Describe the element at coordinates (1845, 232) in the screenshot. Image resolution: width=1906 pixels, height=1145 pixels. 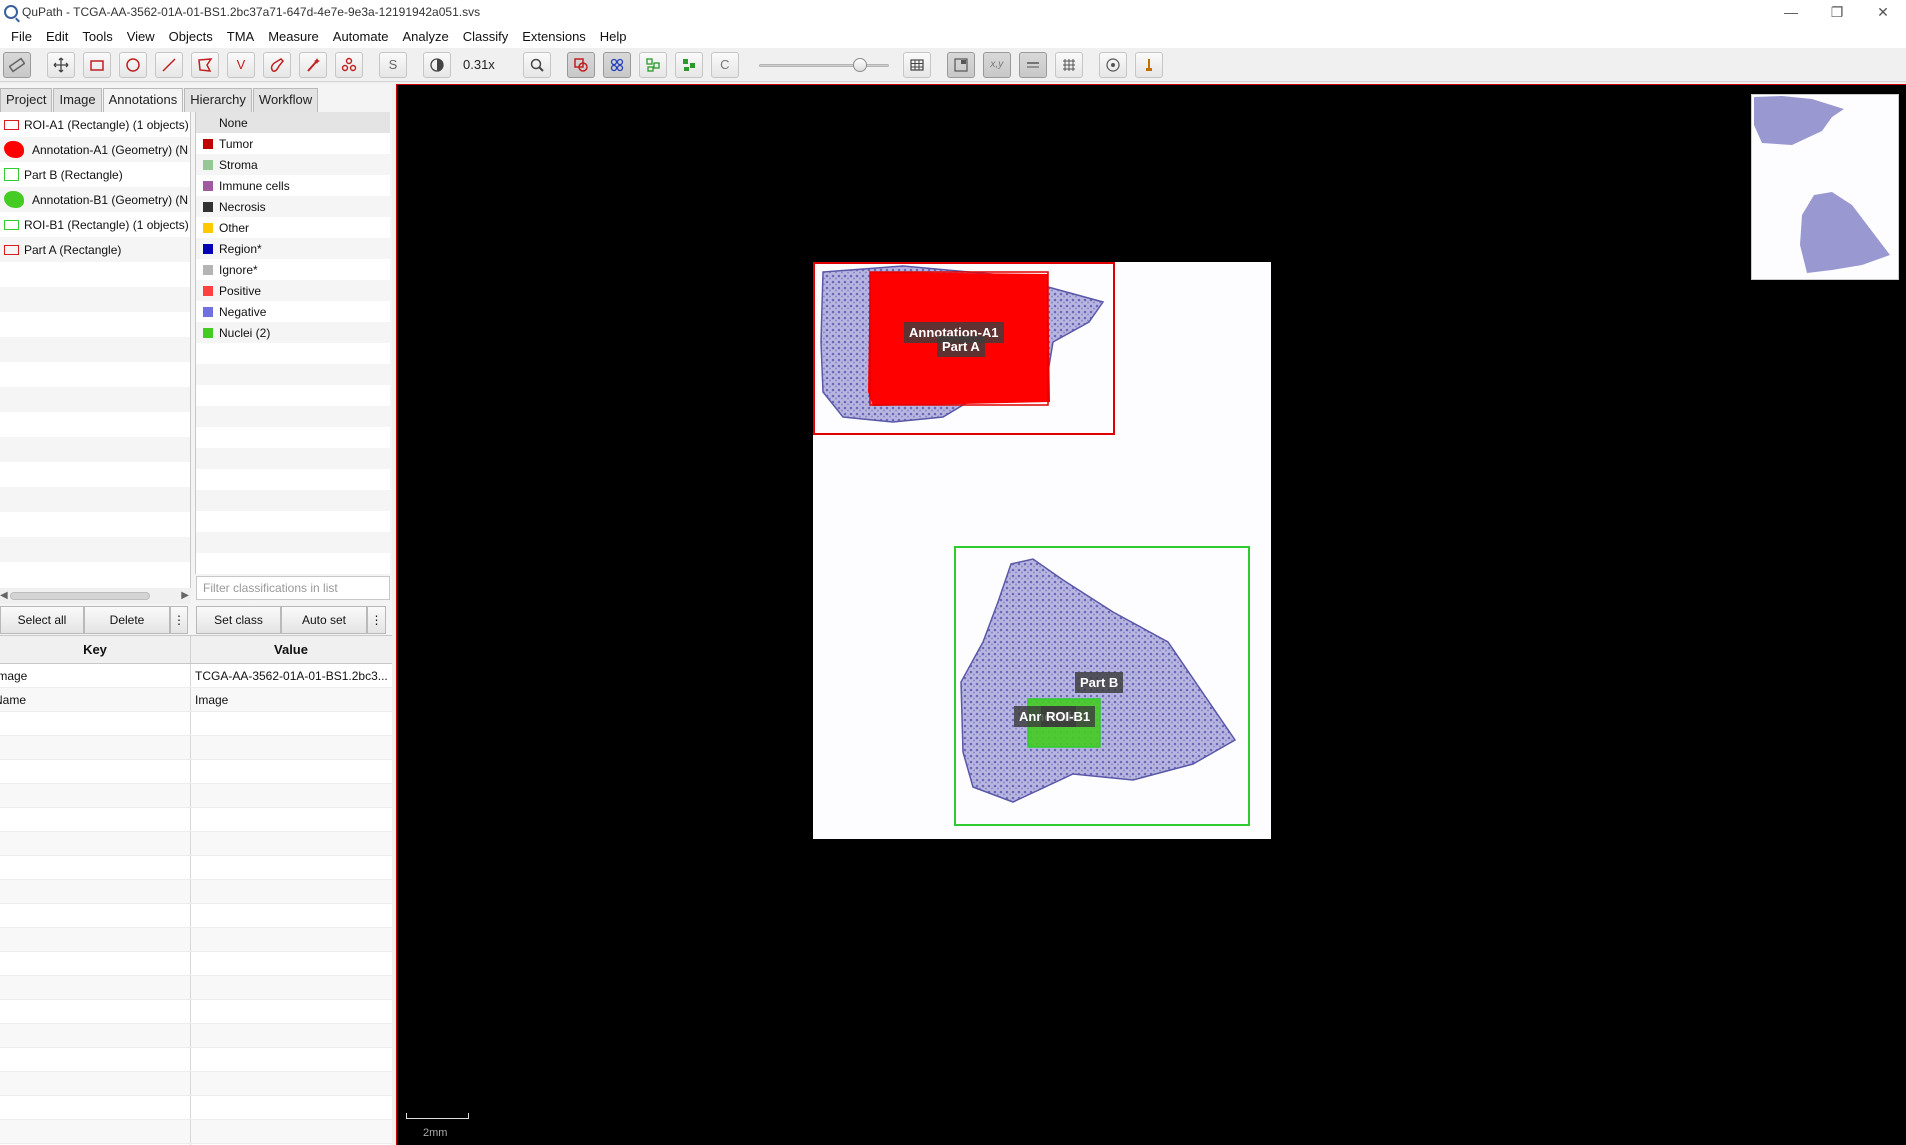
I see `overview-tissue-b` at that location.